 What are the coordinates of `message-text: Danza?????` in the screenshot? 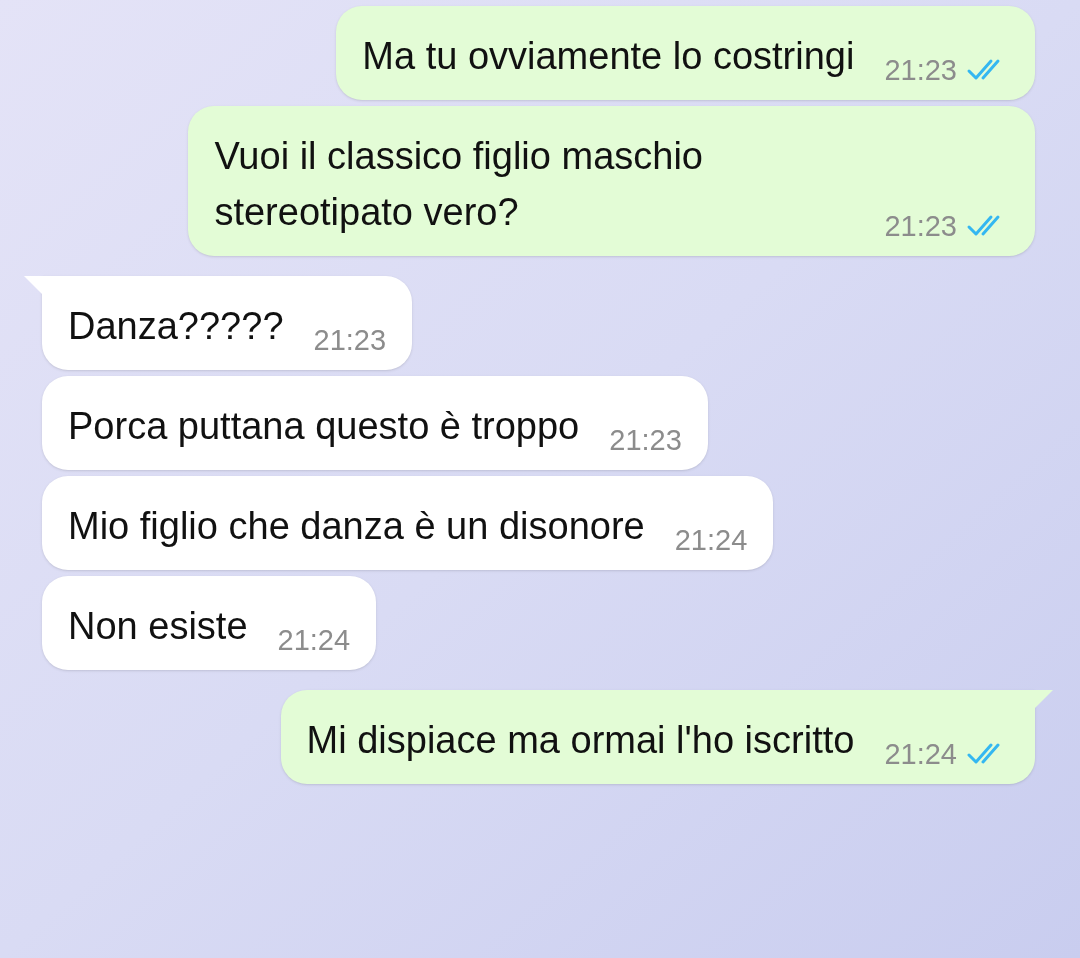 It's located at (176, 326).